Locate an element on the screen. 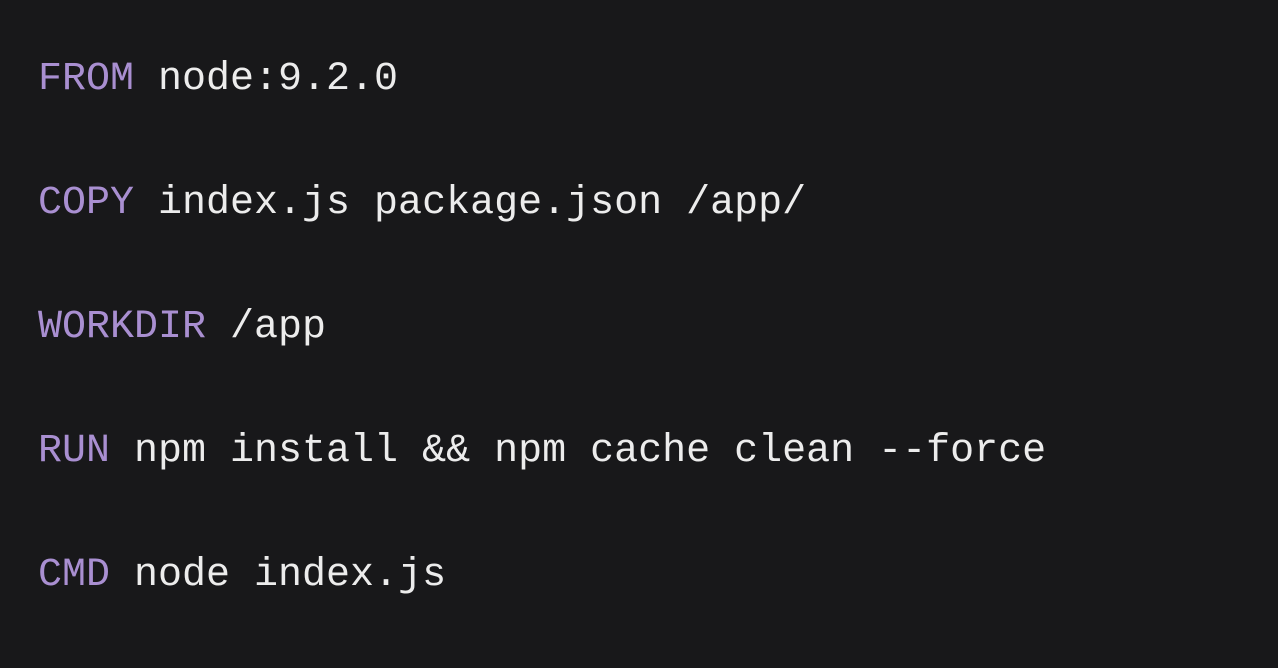 This screenshot has height=668, width=1278. keyword-from: FROM is located at coordinates (86, 79).